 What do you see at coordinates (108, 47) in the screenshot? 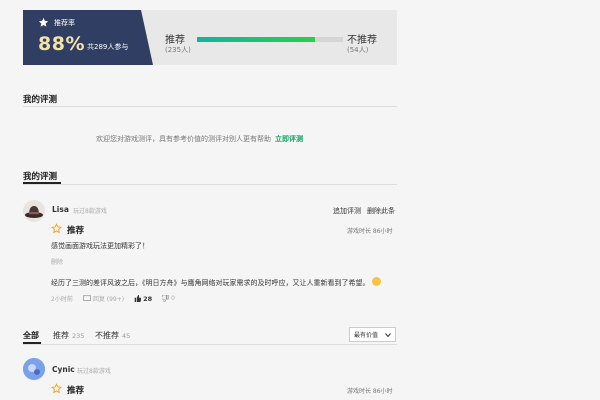
I see `participant-count: 共289人参与` at bounding box center [108, 47].